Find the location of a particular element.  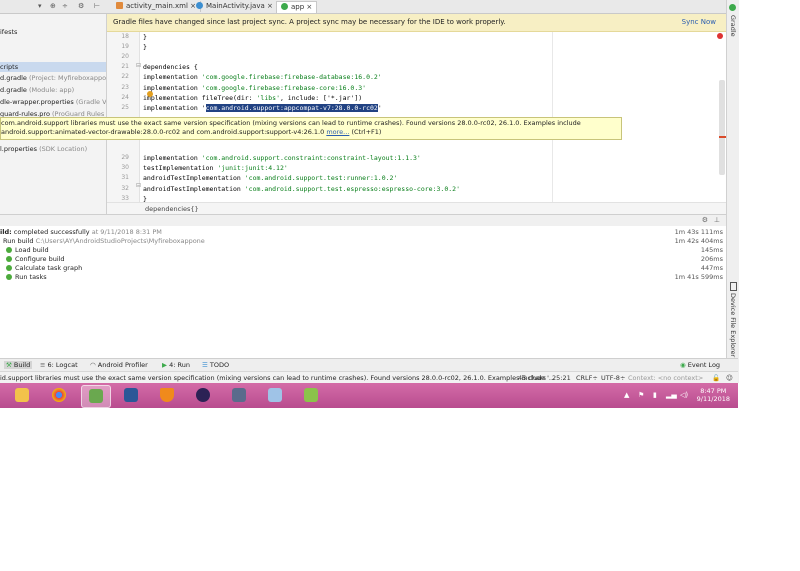

device-file-explorer-button: Device File Explorer is located at coordinates (733, 325).